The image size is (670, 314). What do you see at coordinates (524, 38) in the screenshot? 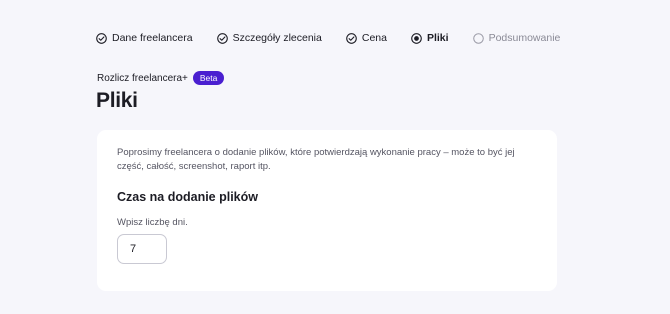
I see `step-label: Podsumowanie` at bounding box center [524, 38].